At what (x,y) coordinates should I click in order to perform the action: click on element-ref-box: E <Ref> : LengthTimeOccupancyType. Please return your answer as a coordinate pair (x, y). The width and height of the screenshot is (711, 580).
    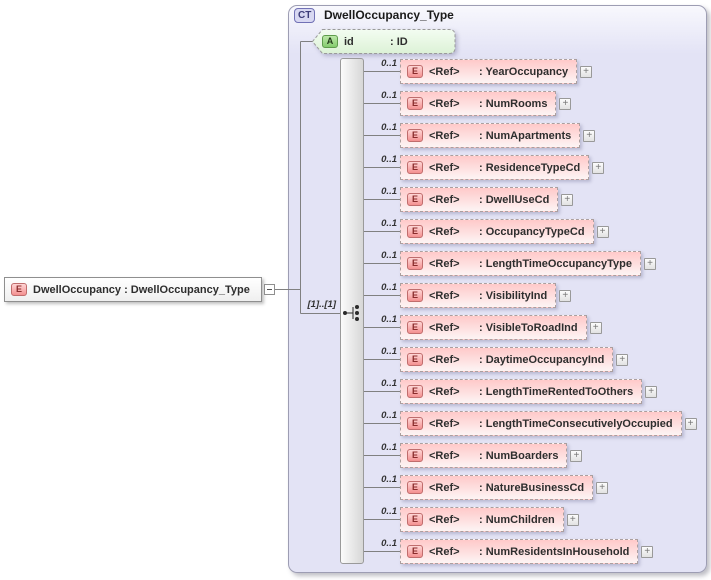
    Looking at the image, I should click on (521, 263).